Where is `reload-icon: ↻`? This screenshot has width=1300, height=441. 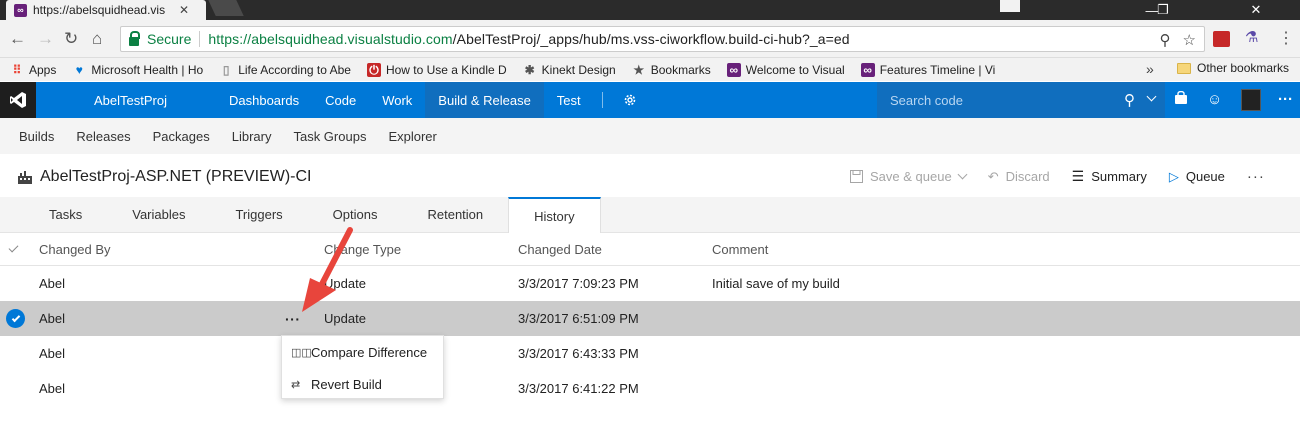 reload-icon: ↻ is located at coordinates (71, 39).